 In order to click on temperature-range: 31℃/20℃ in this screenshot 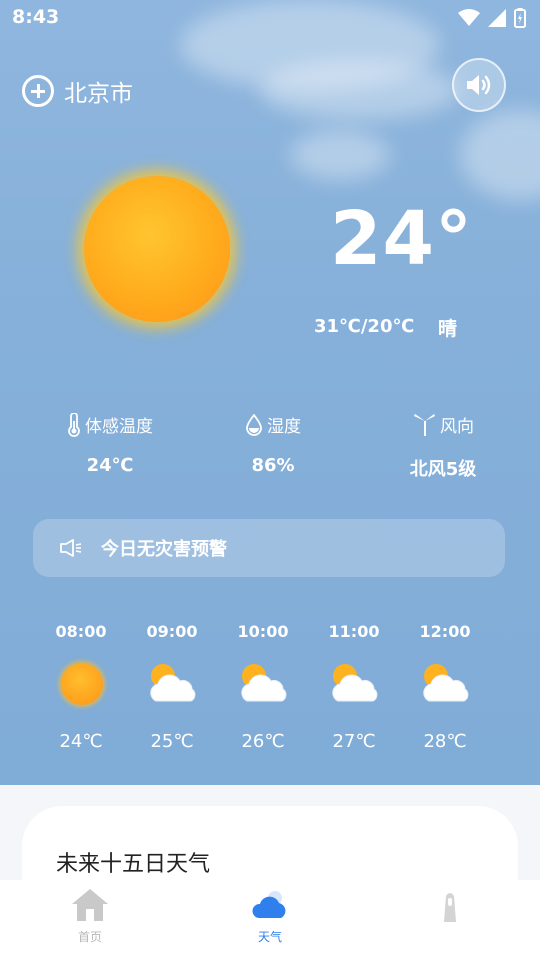, I will do `click(364, 326)`.